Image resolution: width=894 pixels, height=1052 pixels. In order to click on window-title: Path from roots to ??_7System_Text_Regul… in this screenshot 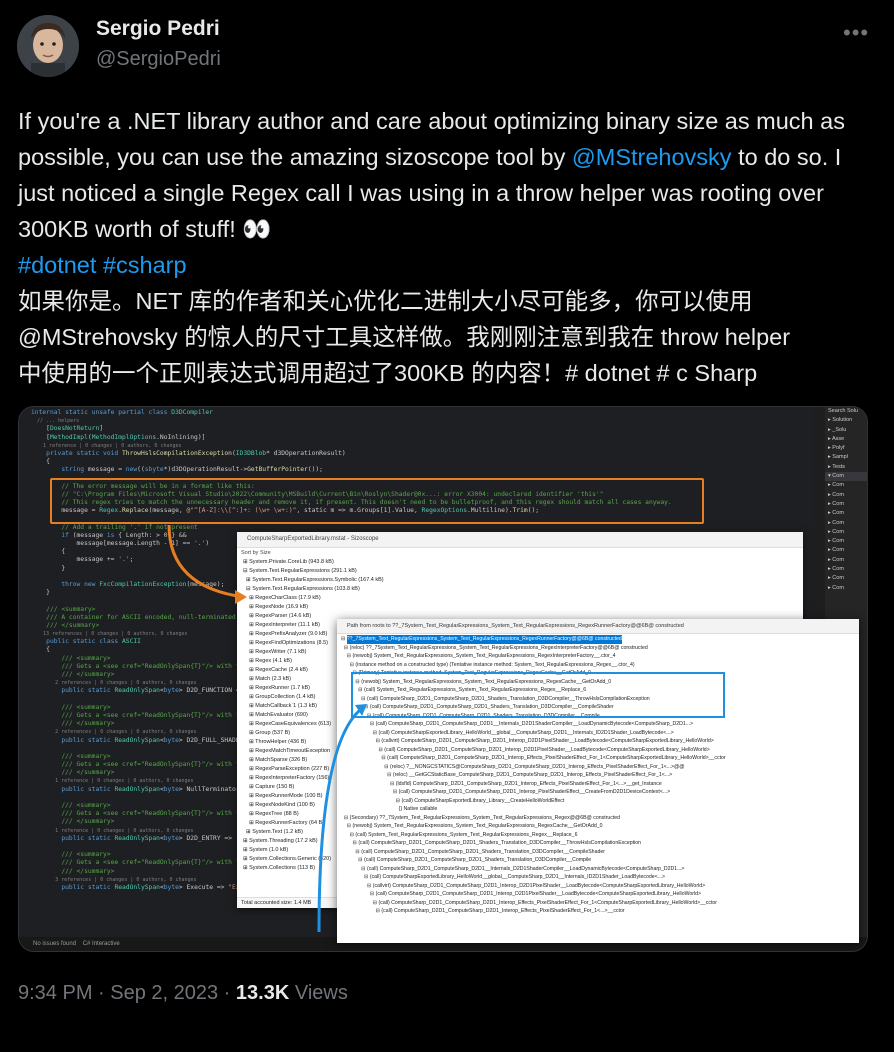, I will do `click(598, 626)`.